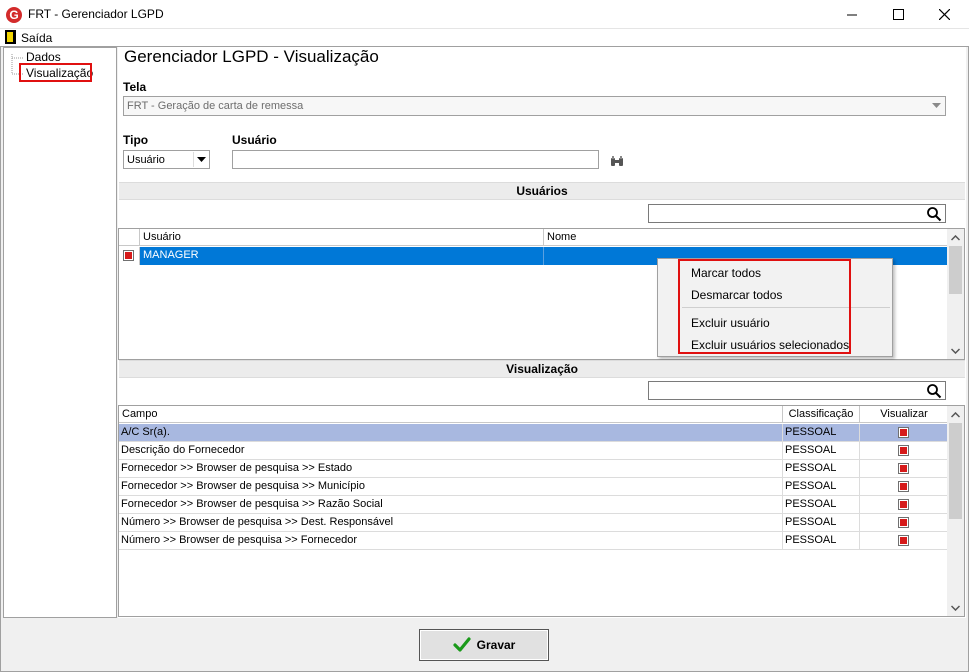 The height and width of the screenshot is (672, 969). What do you see at coordinates (746, 237) in the screenshot?
I see `header-nome: Nome` at bounding box center [746, 237].